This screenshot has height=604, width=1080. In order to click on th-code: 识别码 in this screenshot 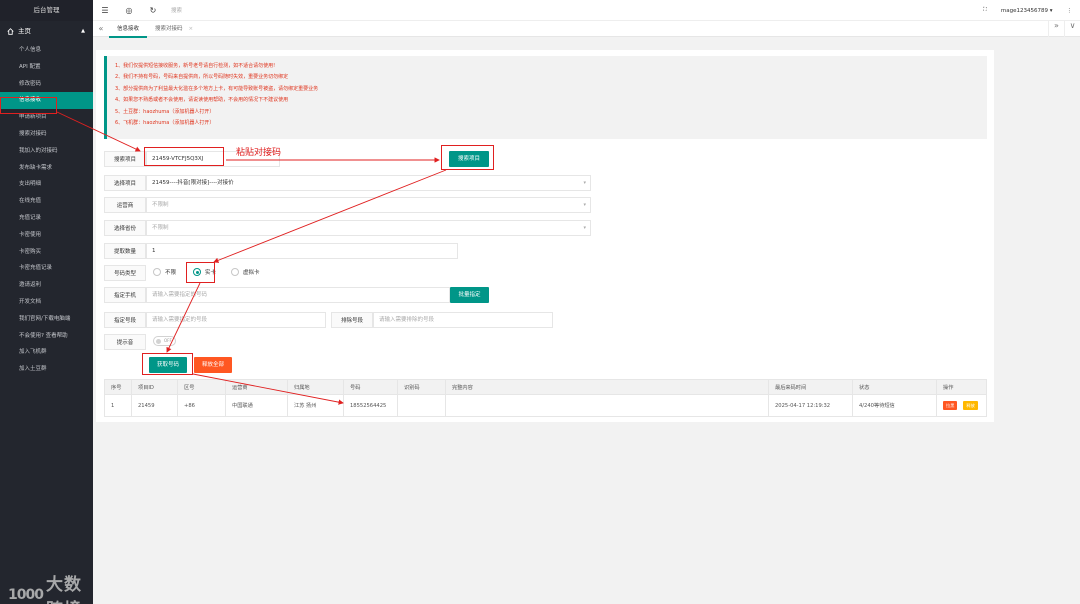, I will do `click(421, 387)`.